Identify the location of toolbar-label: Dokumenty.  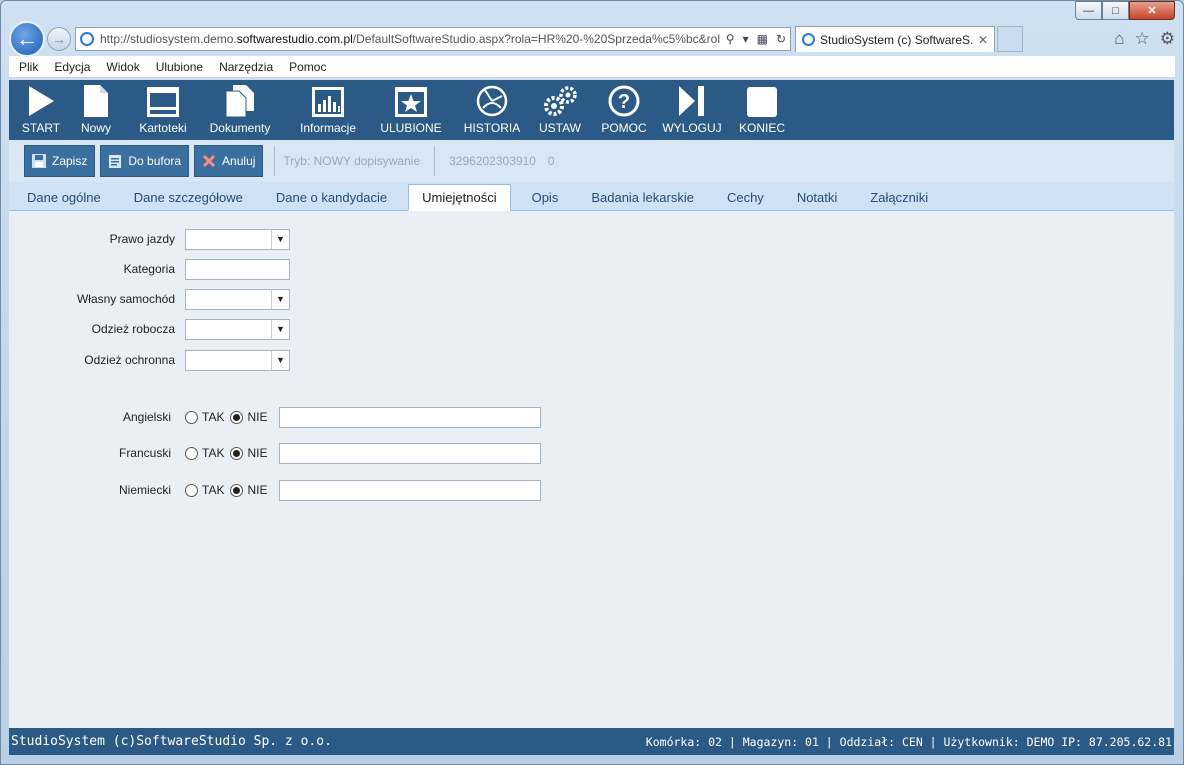
(240, 128).